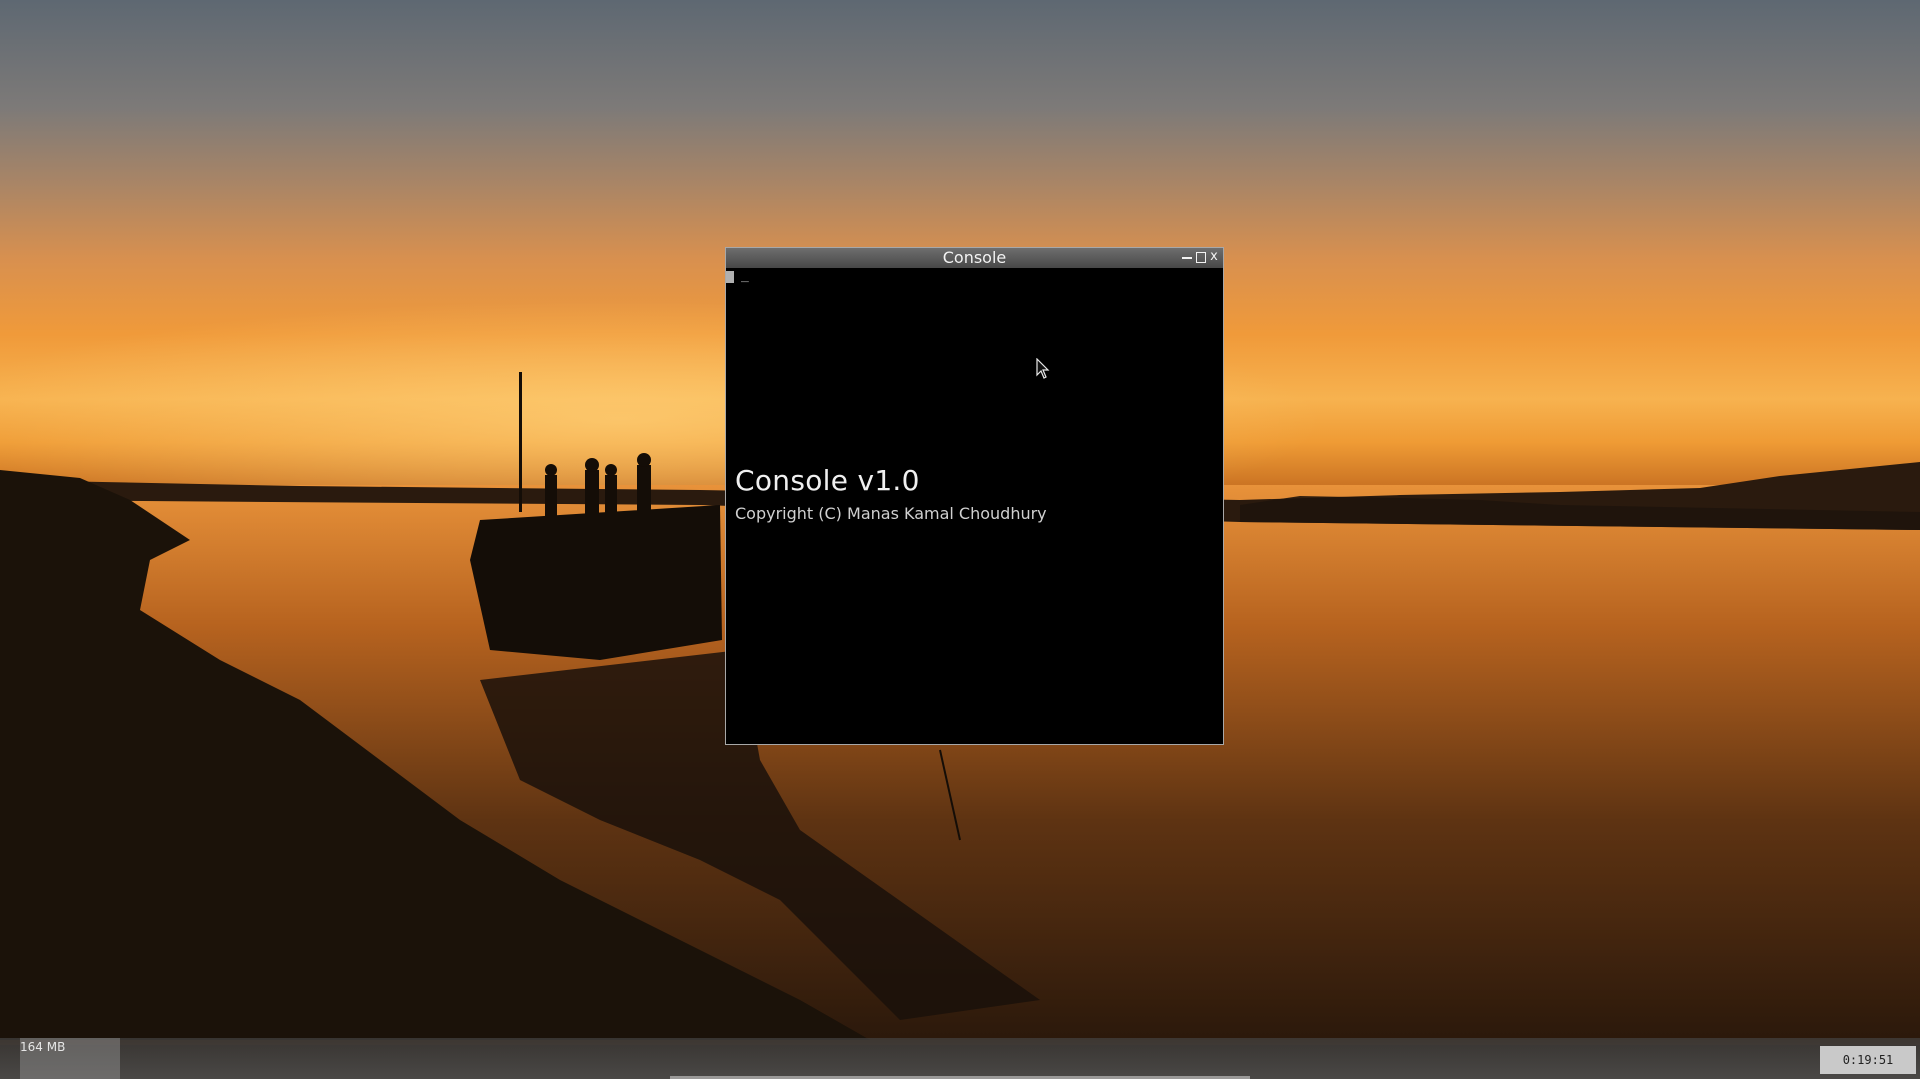 This screenshot has width=1920, height=1079. What do you see at coordinates (827, 480) in the screenshot?
I see `console-banner-title: Console v1.0` at bounding box center [827, 480].